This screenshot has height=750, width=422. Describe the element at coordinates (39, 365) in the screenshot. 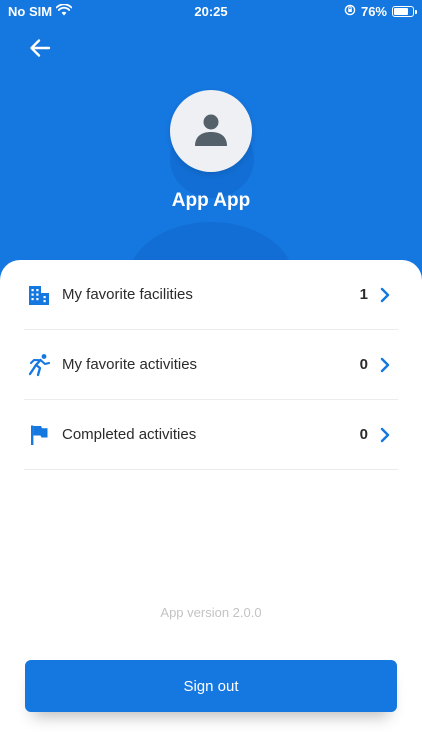

I see `running-person-icon` at that location.